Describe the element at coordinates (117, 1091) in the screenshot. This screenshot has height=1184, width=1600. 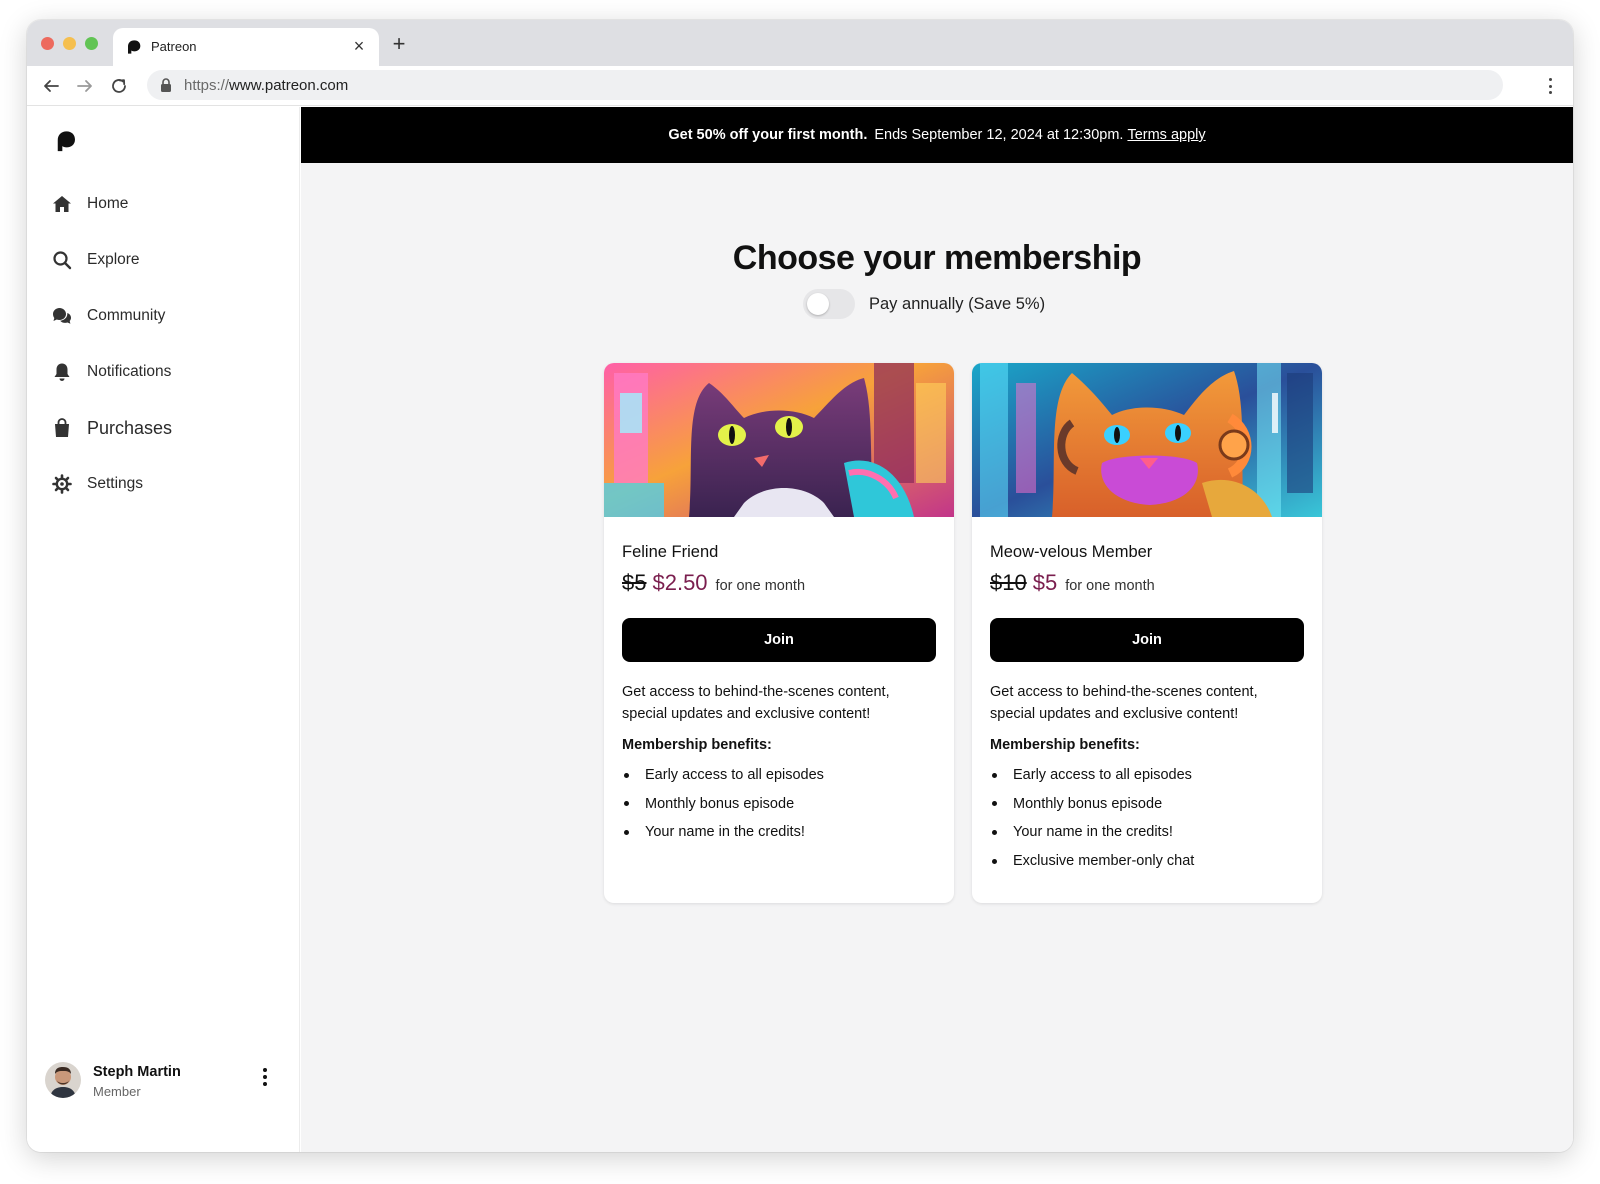
I see `user-role: Member` at that location.